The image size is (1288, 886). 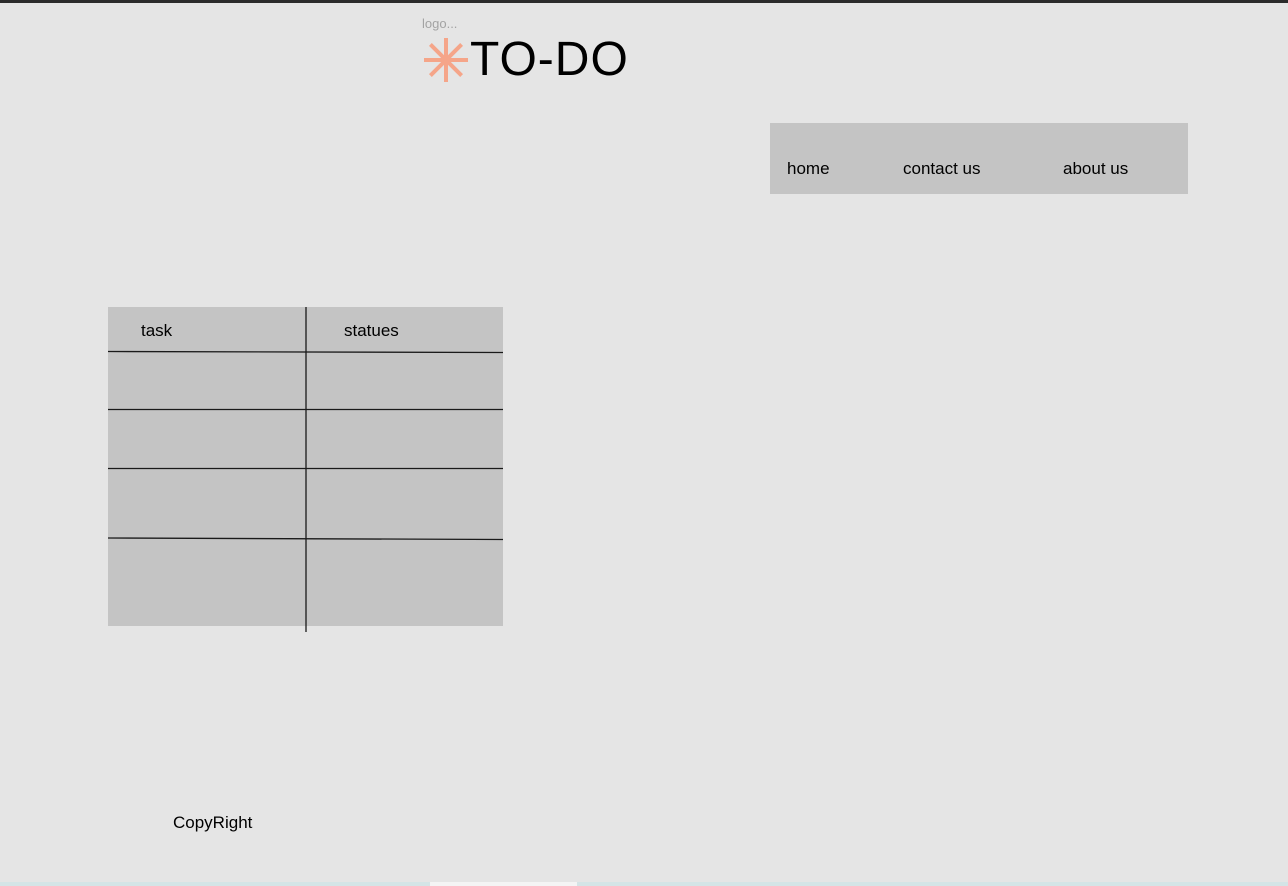 What do you see at coordinates (157, 330) in the screenshot?
I see `column-header-task: task` at bounding box center [157, 330].